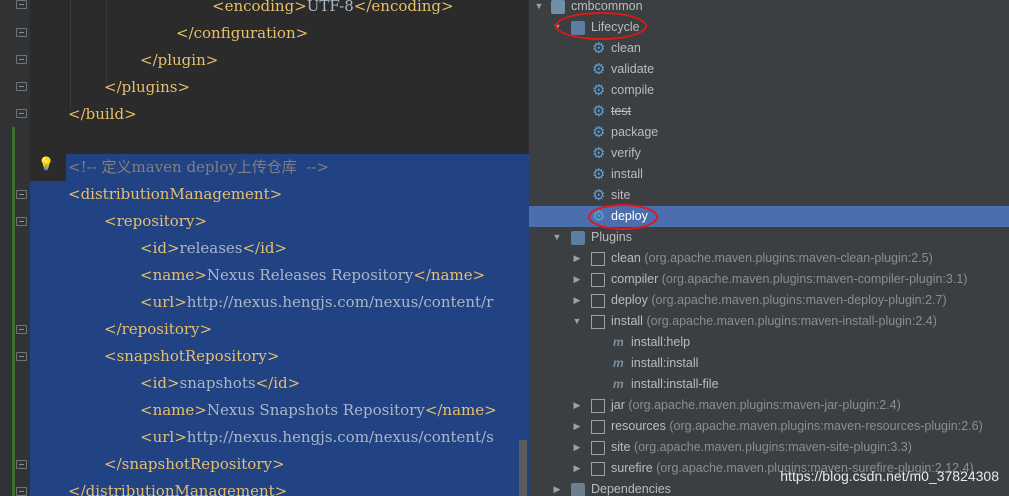  Describe the element at coordinates (192, 356) in the screenshot. I see `code-line: <snapshotRepository>` at that location.